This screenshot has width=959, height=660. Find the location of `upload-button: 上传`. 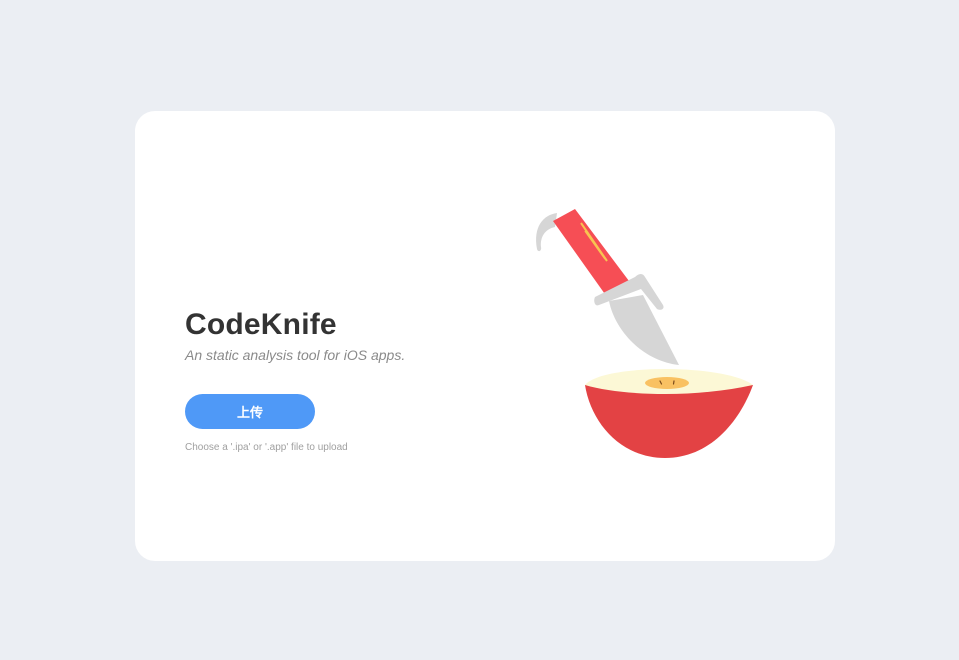

upload-button: 上传 is located at coordinates (250, 411).